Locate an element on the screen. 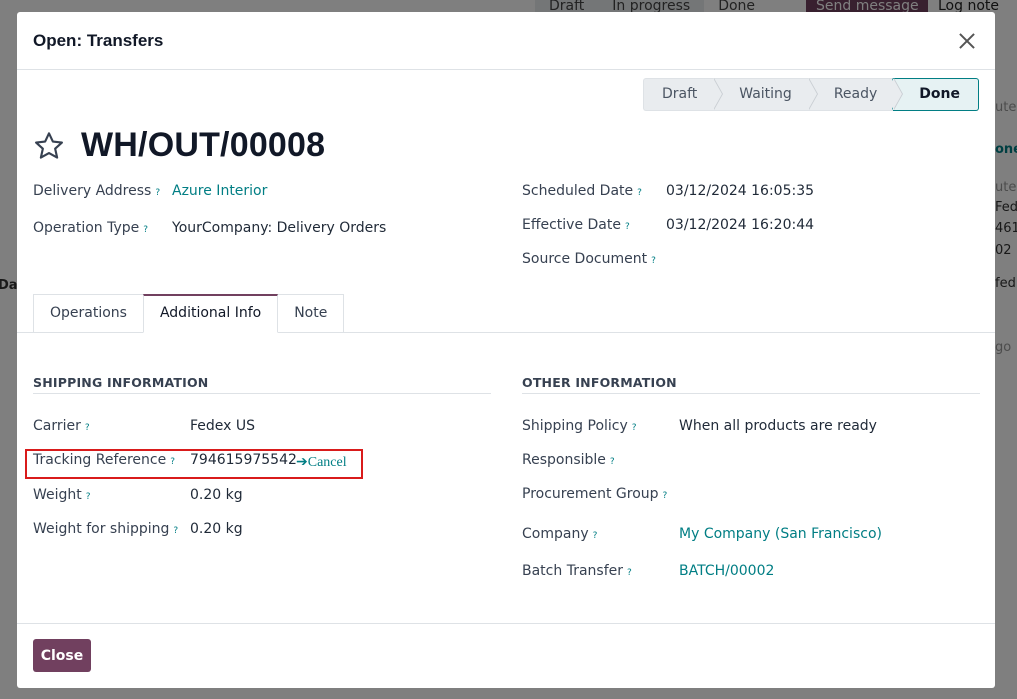 This screenshot has height=699, width=1017. field-carrier: Carrier? Fedex US is located at coordinates (144, 426).